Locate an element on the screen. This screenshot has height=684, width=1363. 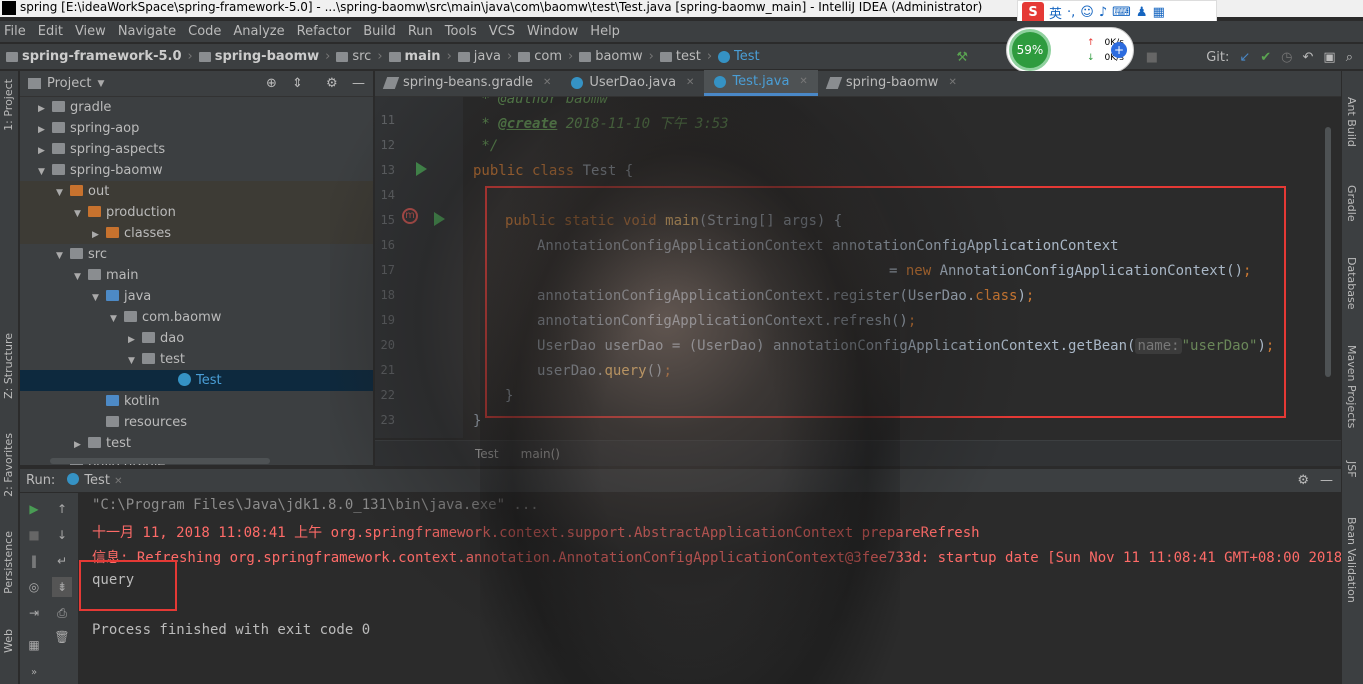
crumb-com: com › is located at coordinates (548, 56).